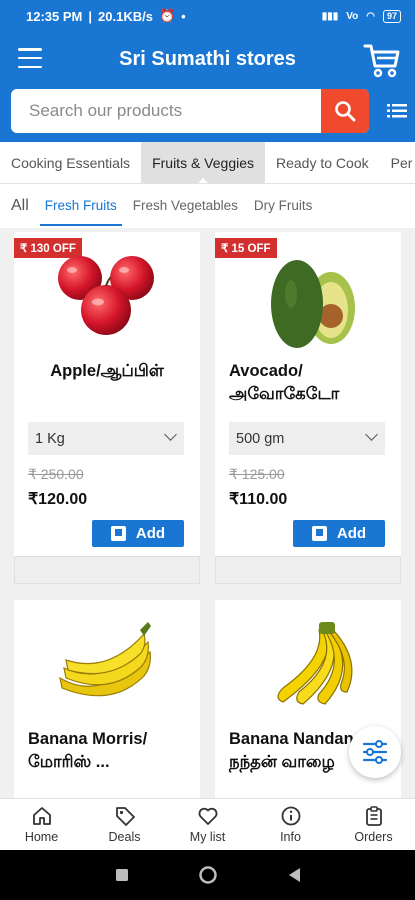  What do you see at coordinates (106, 295) in the screenshot?
I see `apple-image` at bounding box center [106, 295].